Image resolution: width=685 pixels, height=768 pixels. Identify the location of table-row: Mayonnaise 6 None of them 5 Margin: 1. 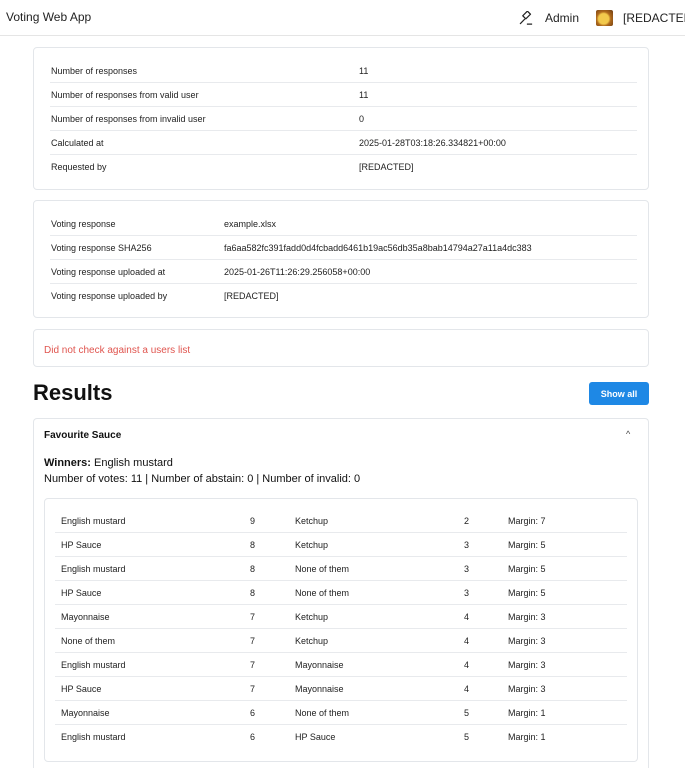
(341, 713).